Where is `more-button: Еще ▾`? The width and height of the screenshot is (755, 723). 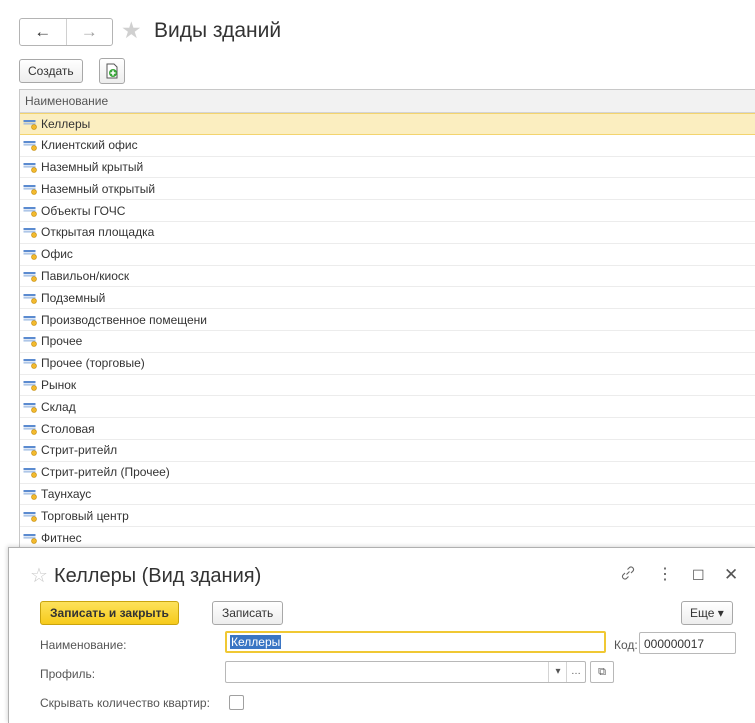
more-button: Еще ▾ is located at coordinates (707, 613).